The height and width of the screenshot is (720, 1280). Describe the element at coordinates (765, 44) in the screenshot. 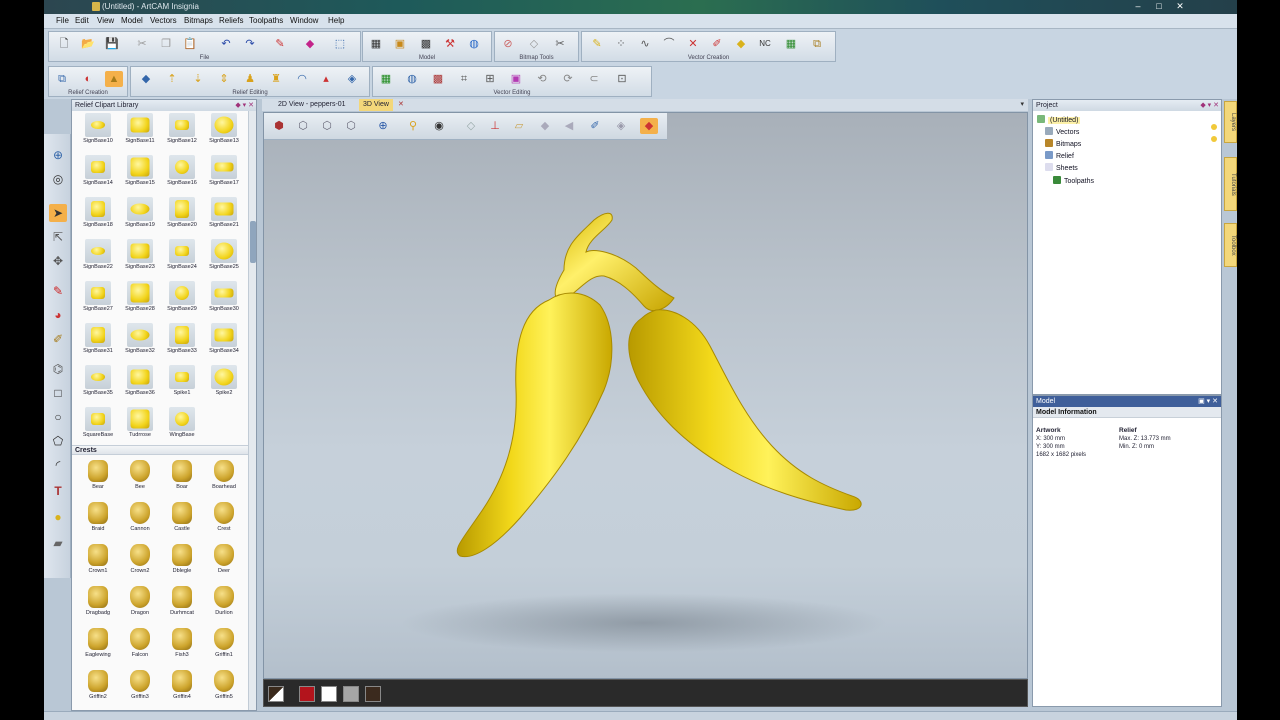

I see `vector-nc-icon: NC` at that location.